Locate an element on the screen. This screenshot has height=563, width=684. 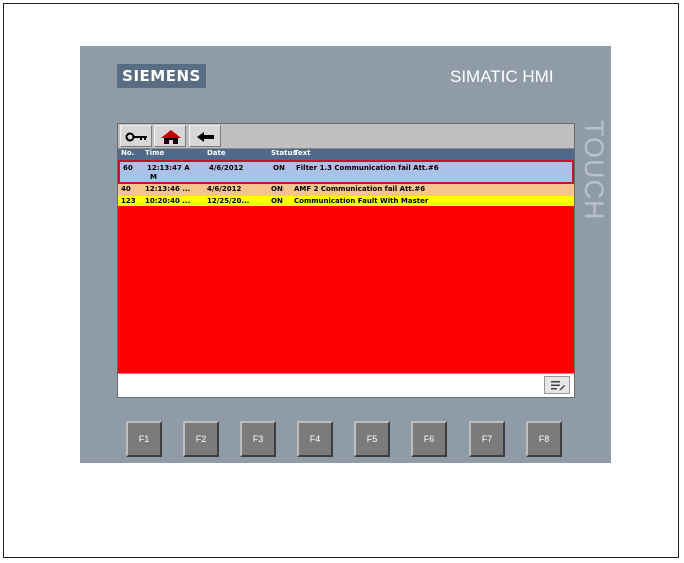
cell-text: AMF 2 Communication fail Att.#6 is located at coordinates (360, 189).